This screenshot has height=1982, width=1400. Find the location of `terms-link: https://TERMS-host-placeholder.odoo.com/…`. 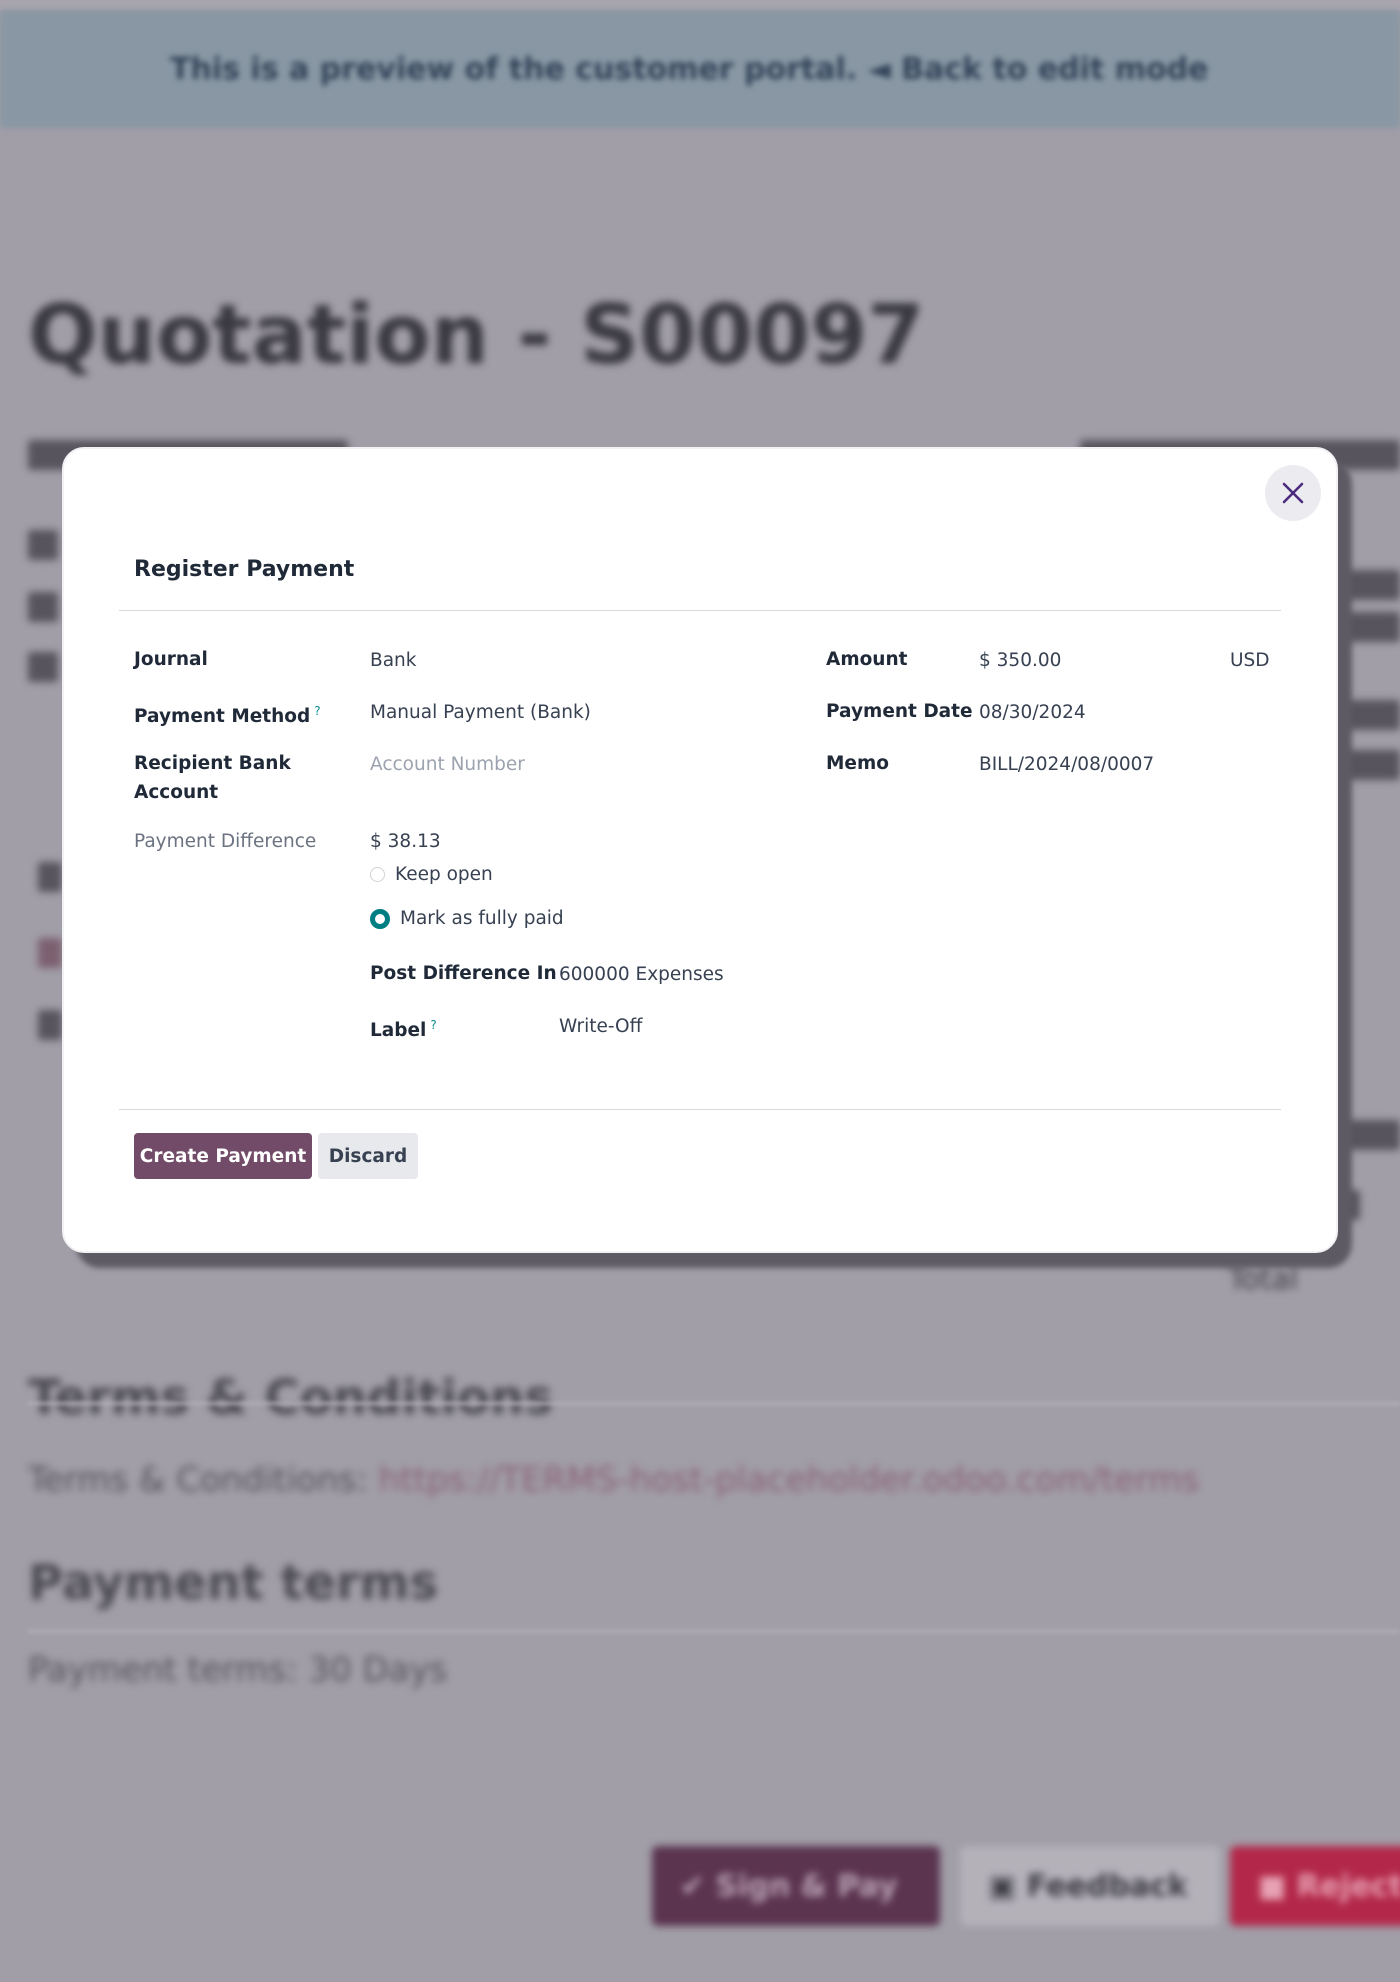

terms-link: https://TERMS-host-placeholder.odoo.com/… is located at coordinates (788, 1480).